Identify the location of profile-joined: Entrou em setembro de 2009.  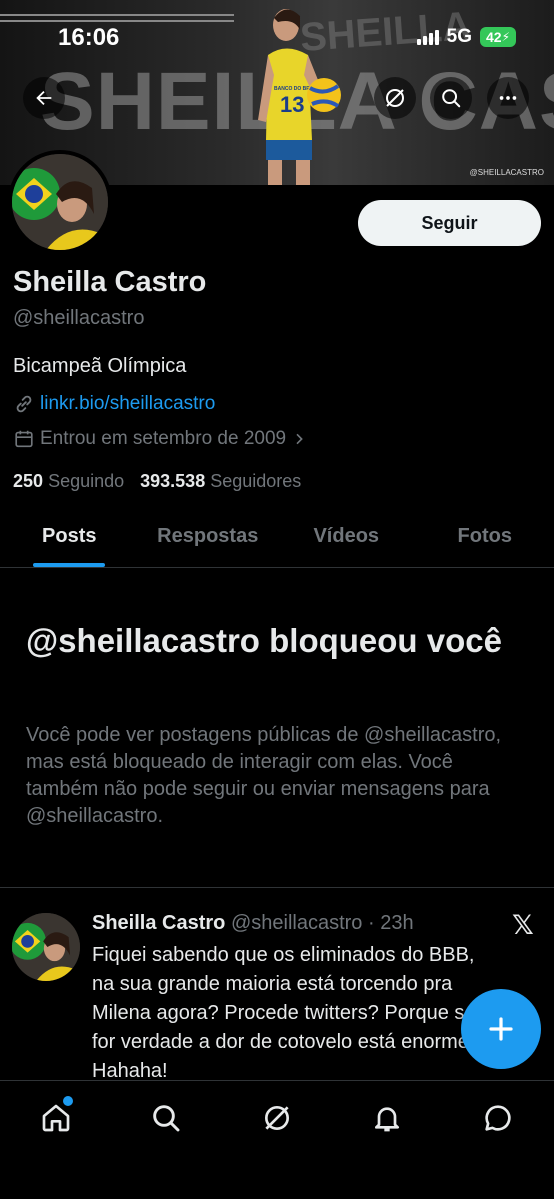
(163, 438).